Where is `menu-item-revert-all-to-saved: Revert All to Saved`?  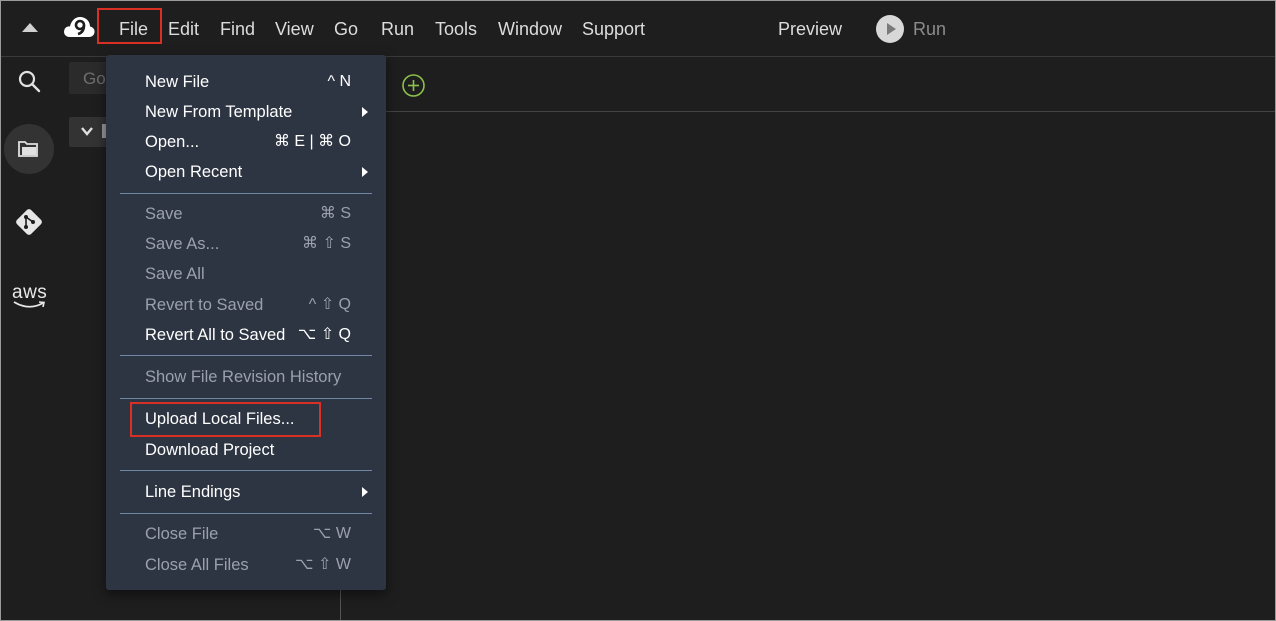 menu-item-revert-all-to-saved: Revert All to Saved is located at coordinates (215, 335).